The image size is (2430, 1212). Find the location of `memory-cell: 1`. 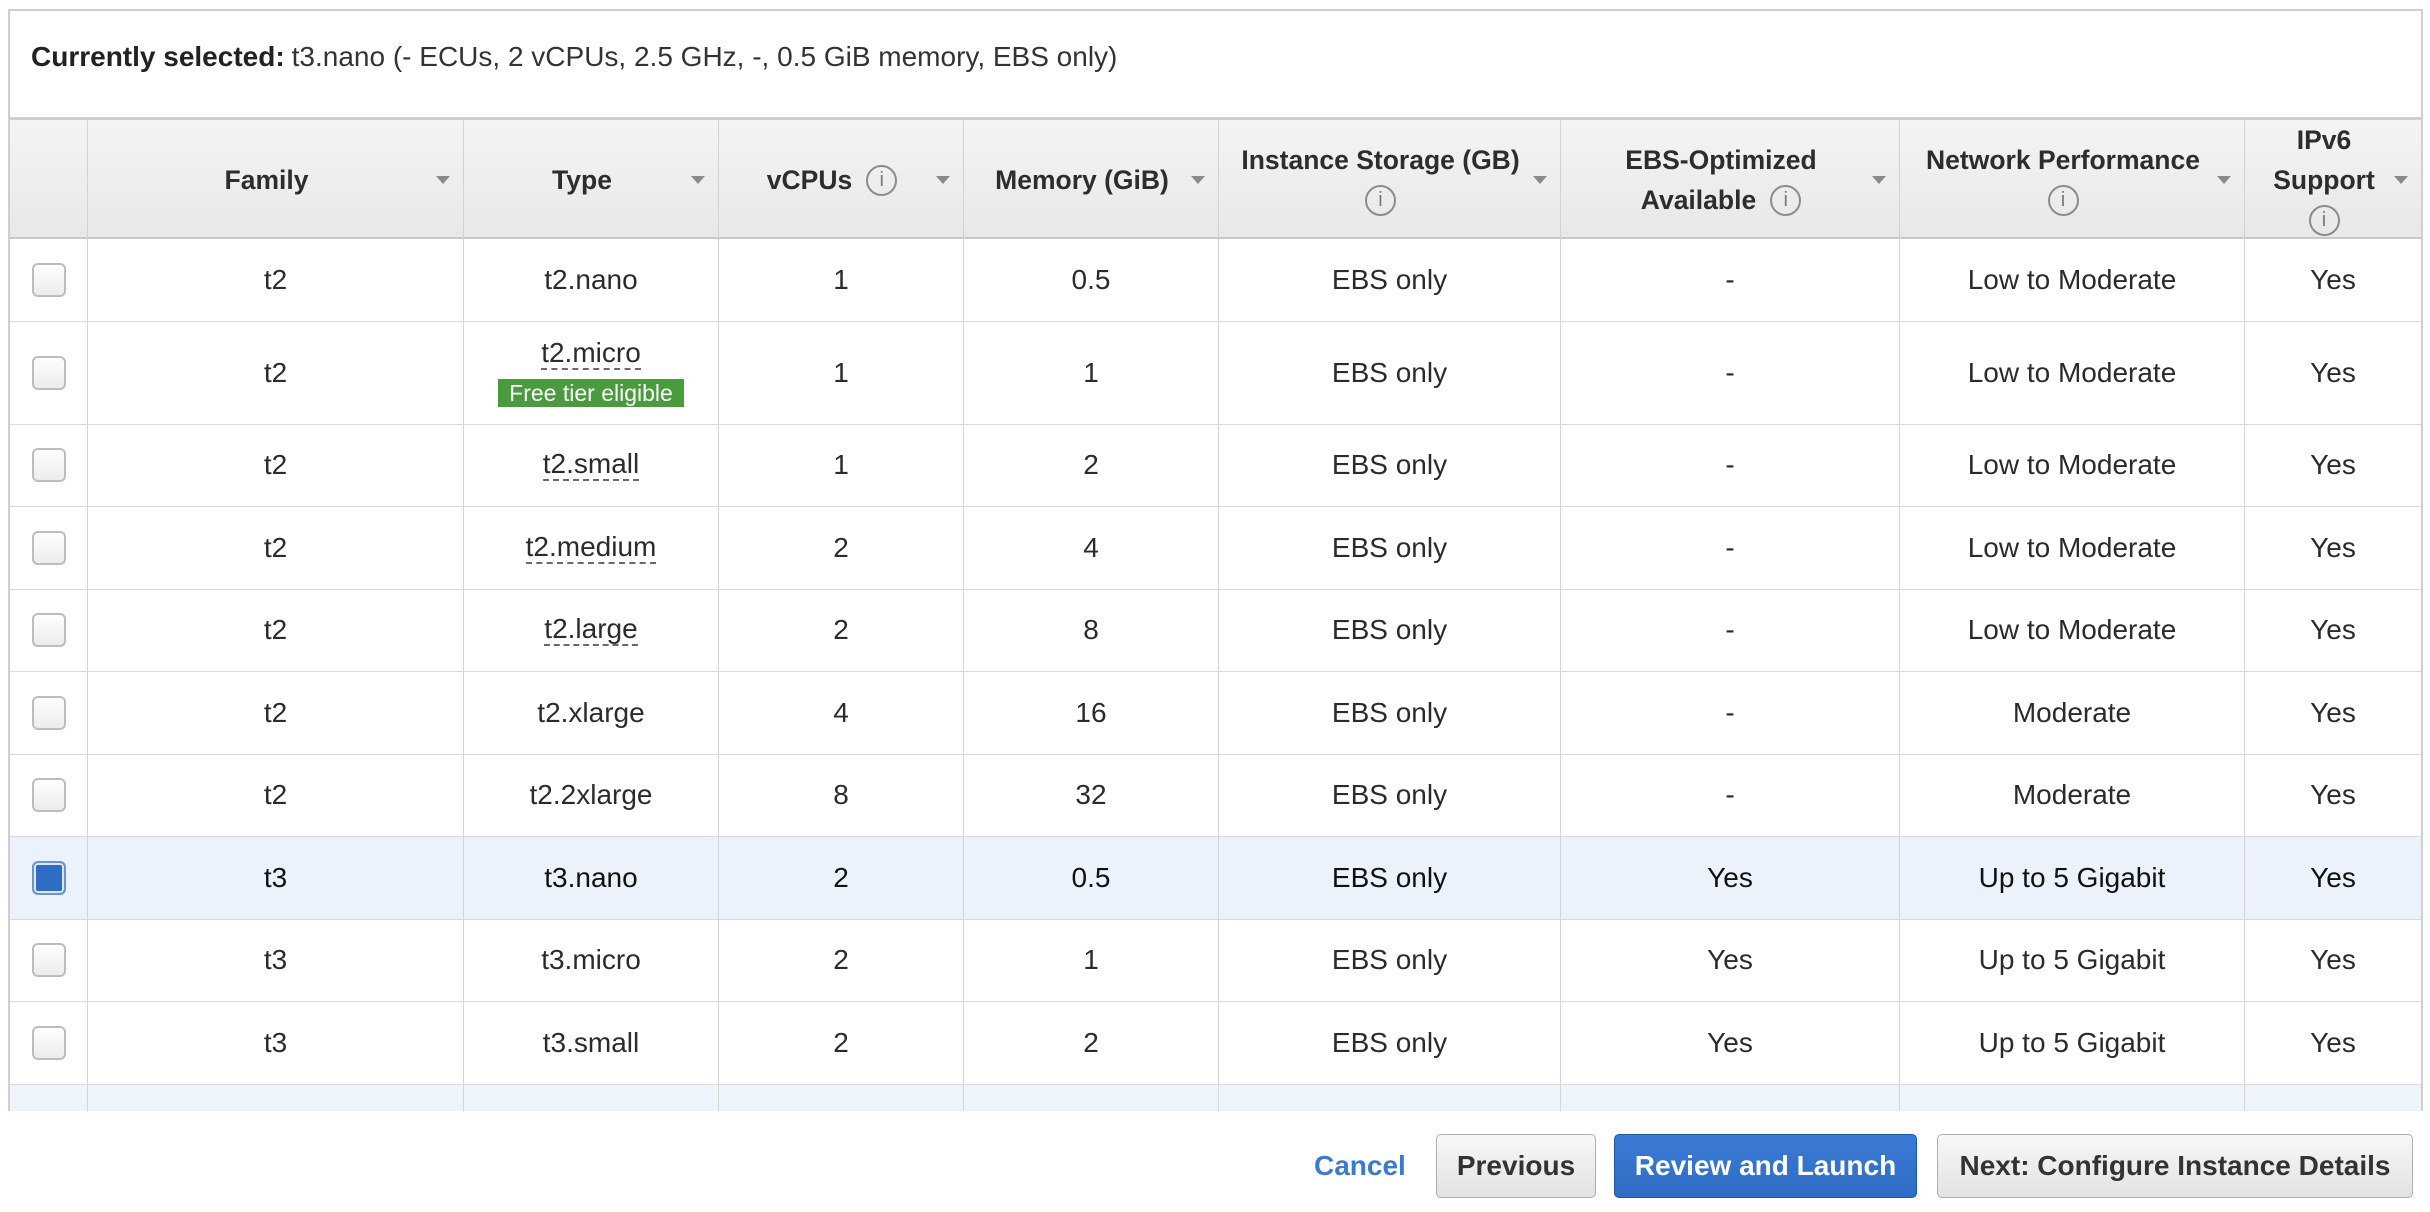

memory-cell: 1 is located at coordinates (1091, 960).